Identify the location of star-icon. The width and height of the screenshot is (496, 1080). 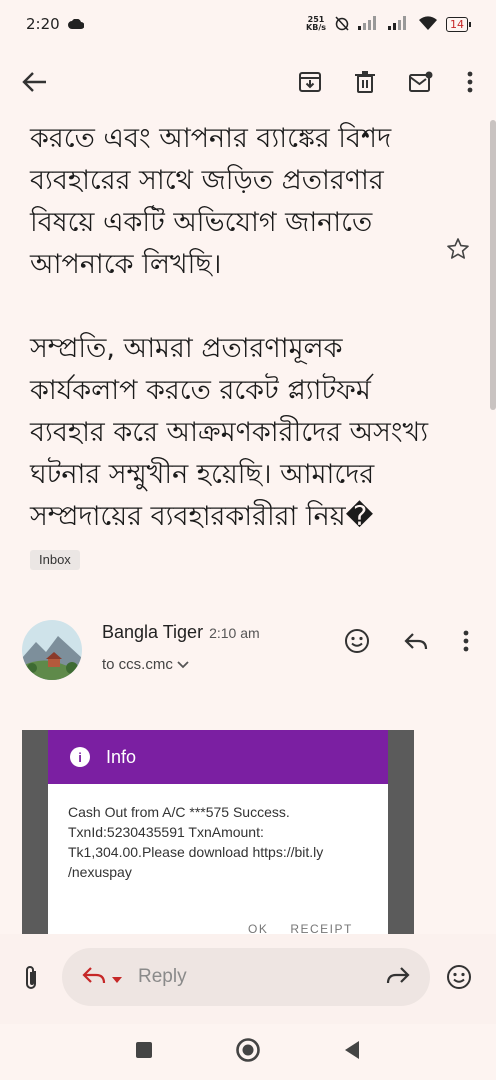
(458, 252).